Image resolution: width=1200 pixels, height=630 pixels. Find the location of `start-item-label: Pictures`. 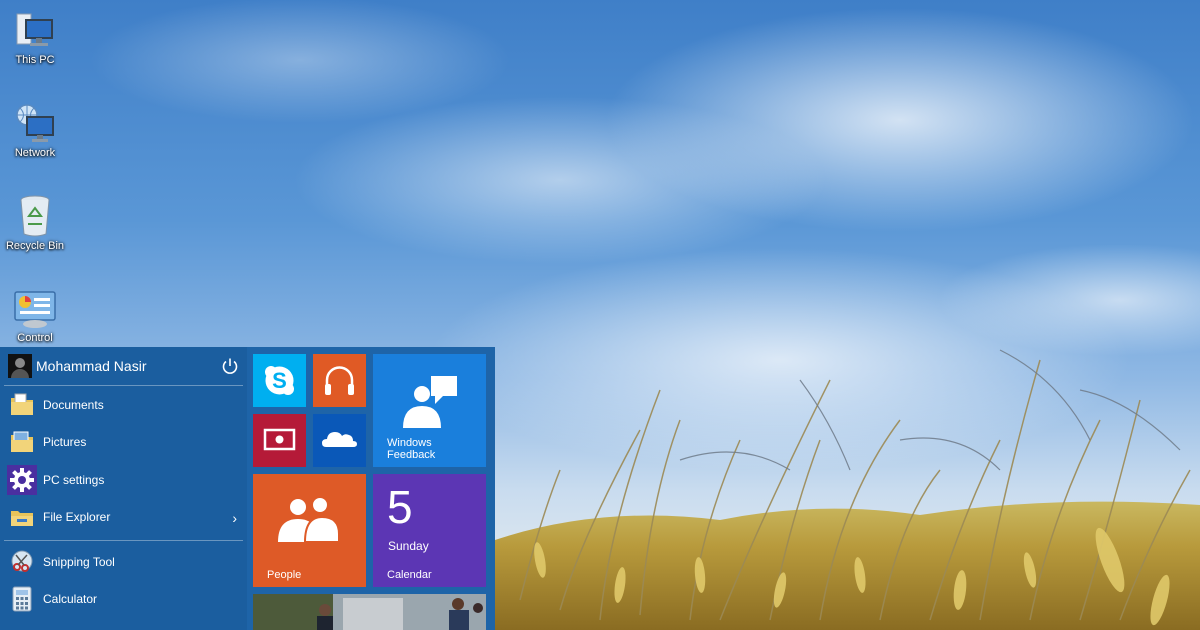

start-item-label: Pictures is located at coordinates (65, 442).